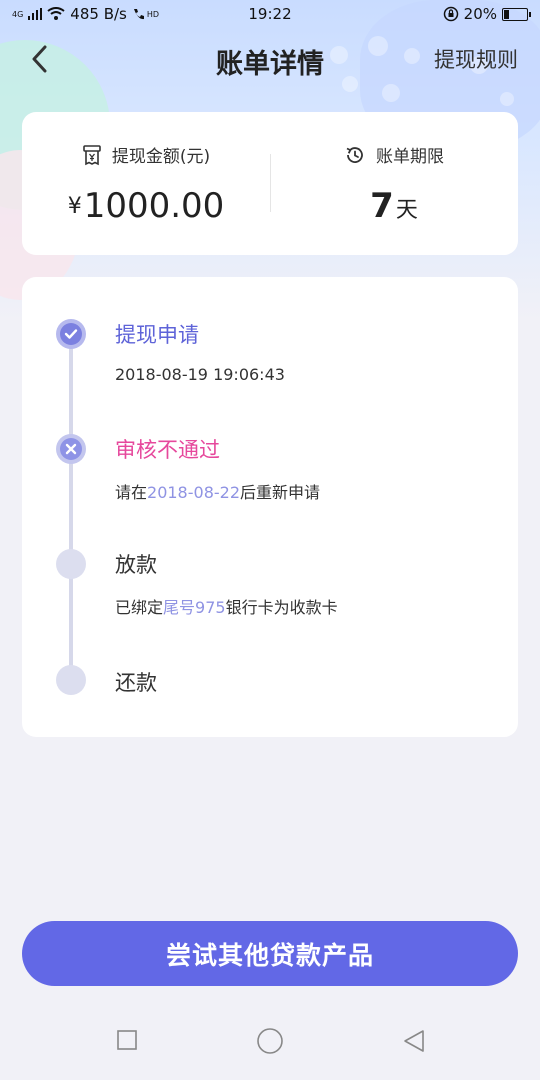  Describe the element at coordinates (200, 374) in the screenshot. I see `step-timestamp: 2018-08-19 19:06:43` at that location.